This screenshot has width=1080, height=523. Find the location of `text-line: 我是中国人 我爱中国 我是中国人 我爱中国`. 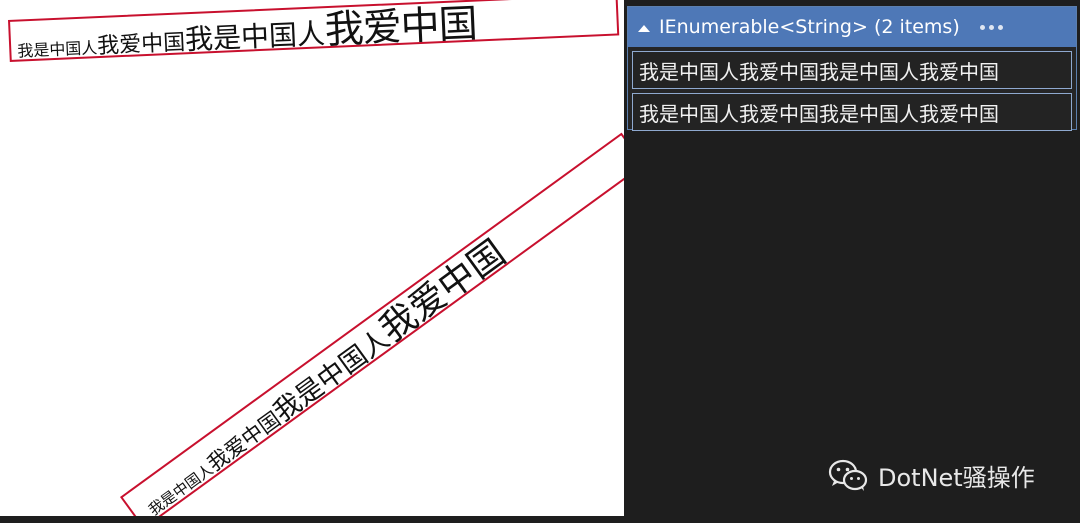

text-line: 我是中国人 我爱中国 我是中国人 我爱中国 is located at coordinates (247, 31).